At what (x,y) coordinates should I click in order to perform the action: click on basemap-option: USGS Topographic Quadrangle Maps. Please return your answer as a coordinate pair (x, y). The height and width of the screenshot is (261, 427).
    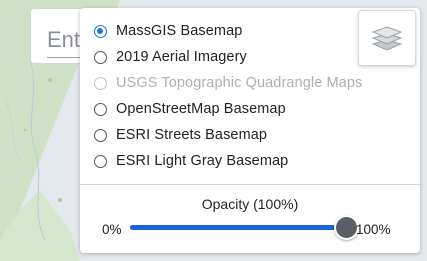
    Looking at the image, I should click on (228, 83).